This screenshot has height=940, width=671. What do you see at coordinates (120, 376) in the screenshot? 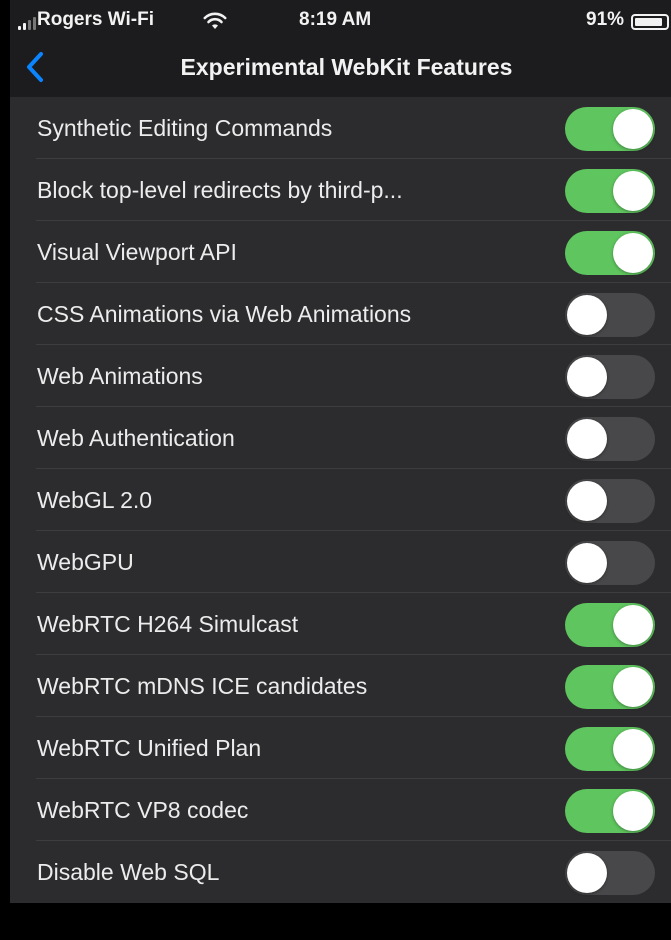
I see `setting-label: Web Animations` at bounding box center [120, 376].